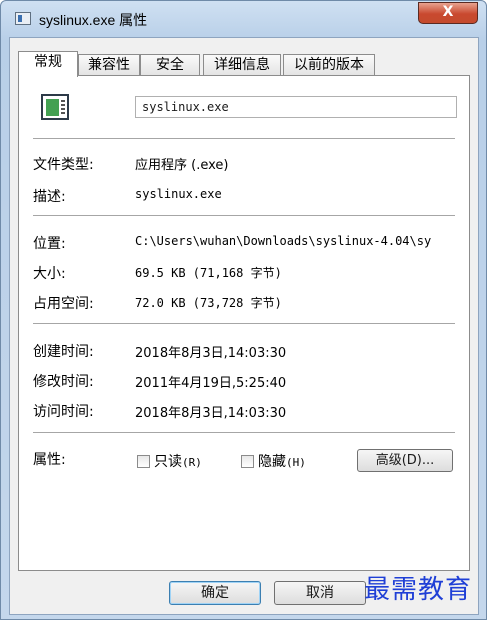  I want to click on accessed-label: 访问时间:, so click(63, 412).